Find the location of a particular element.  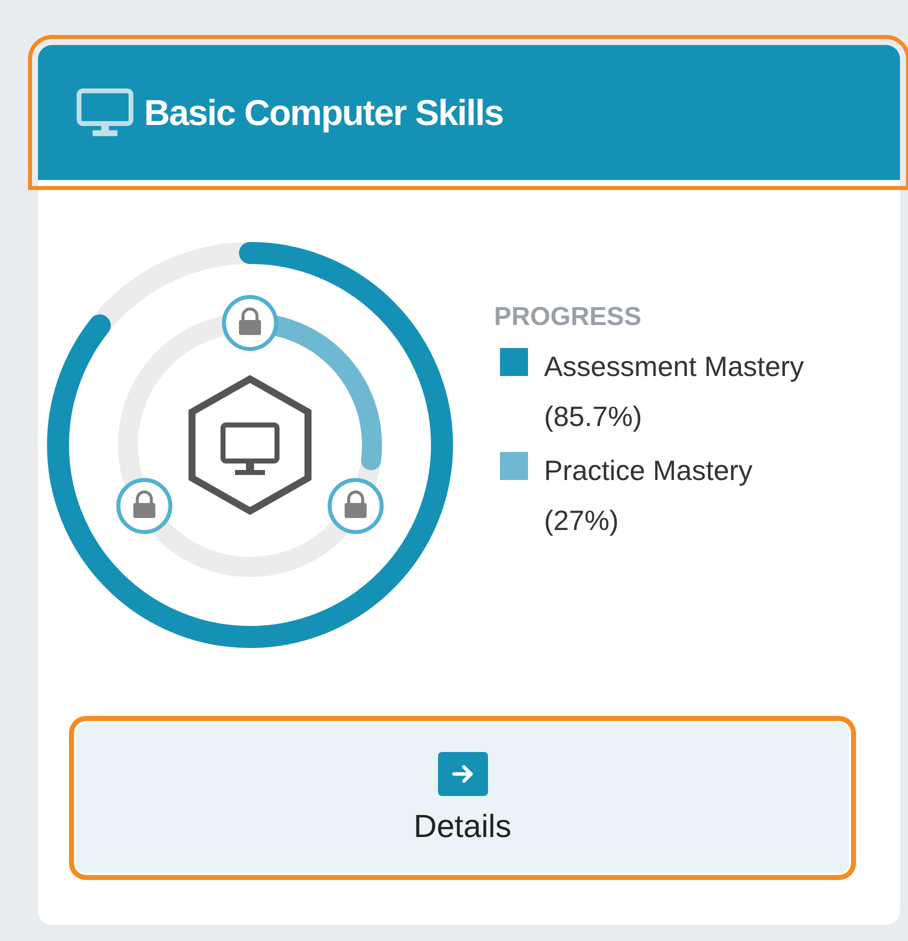

legend-heading: PROGRESS is located at coordinates (568, 316).